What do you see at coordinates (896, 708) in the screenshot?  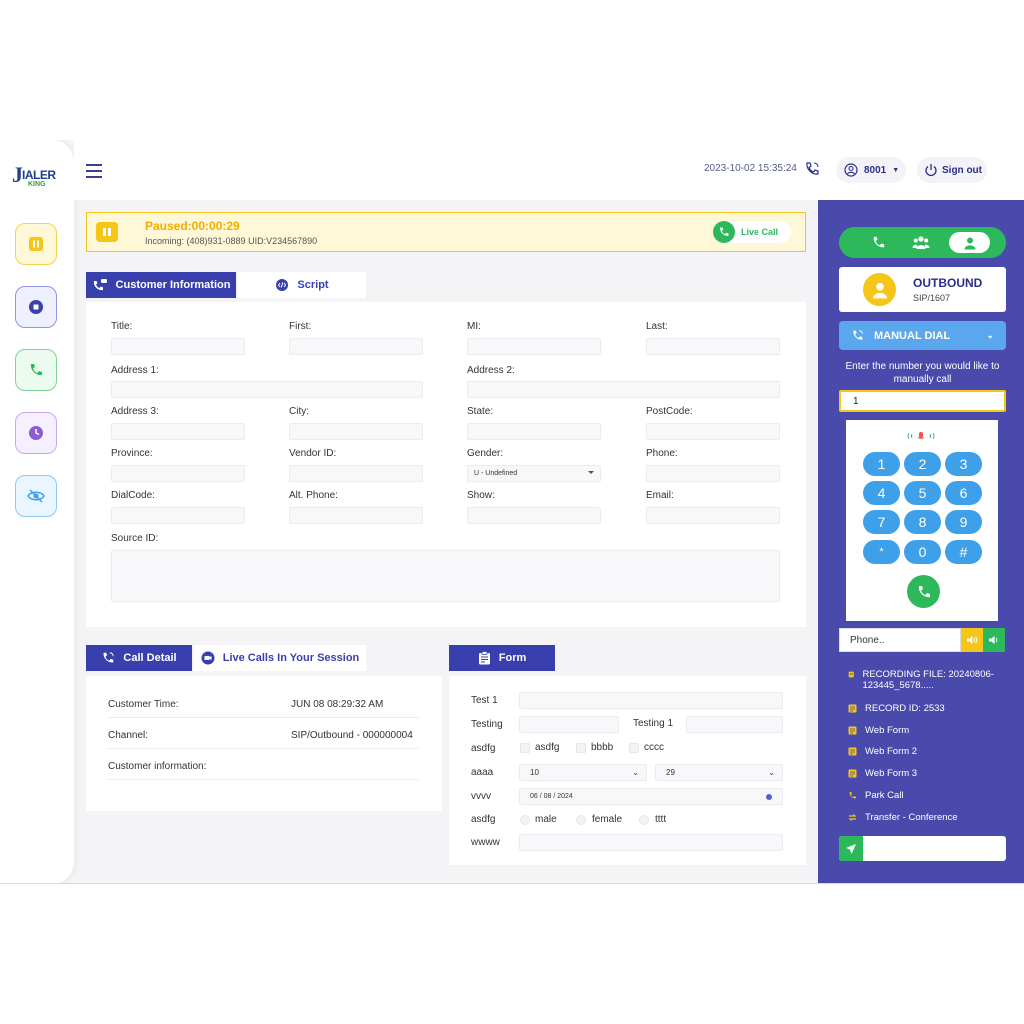 I see `record-id-link: RECORD ID: 2533` at bounding box center [896, 708].